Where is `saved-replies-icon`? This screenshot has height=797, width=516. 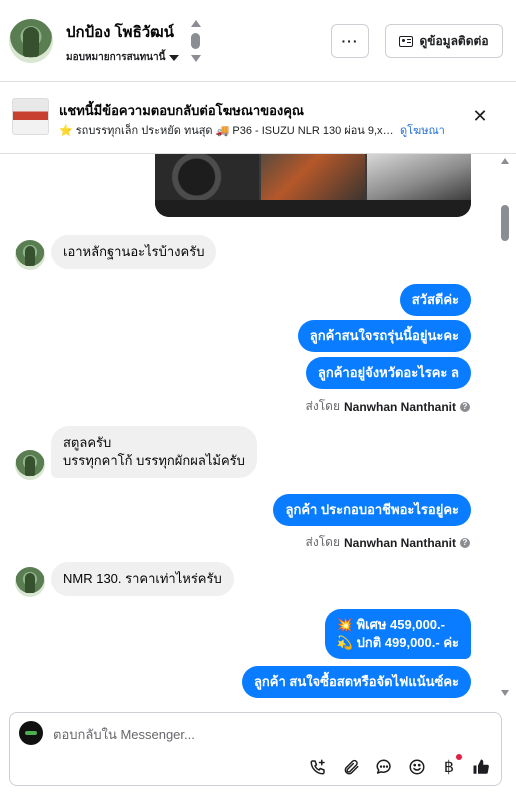
saved-replies-icon is located at coordinates (384, 767).